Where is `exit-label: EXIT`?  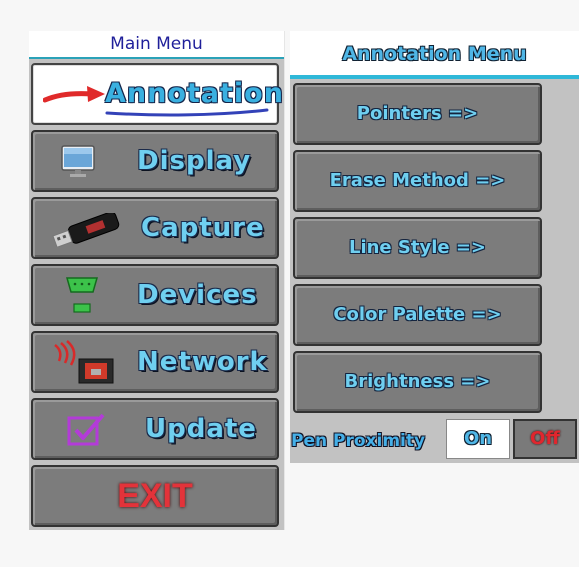 exit-label: EXIT is located at coordinates (155, 496).